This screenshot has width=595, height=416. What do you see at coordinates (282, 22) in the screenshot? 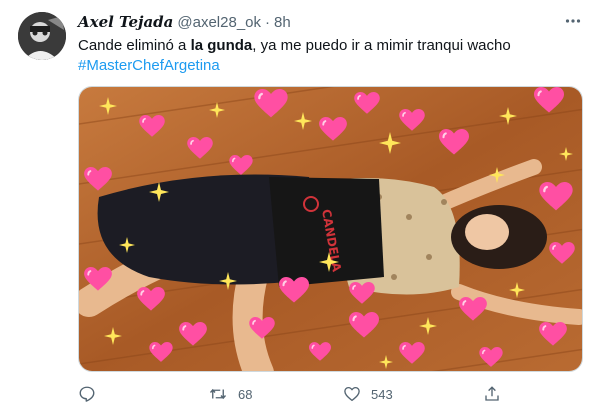
I see `tweet-time: 8h` at bounding box center [282, 22].